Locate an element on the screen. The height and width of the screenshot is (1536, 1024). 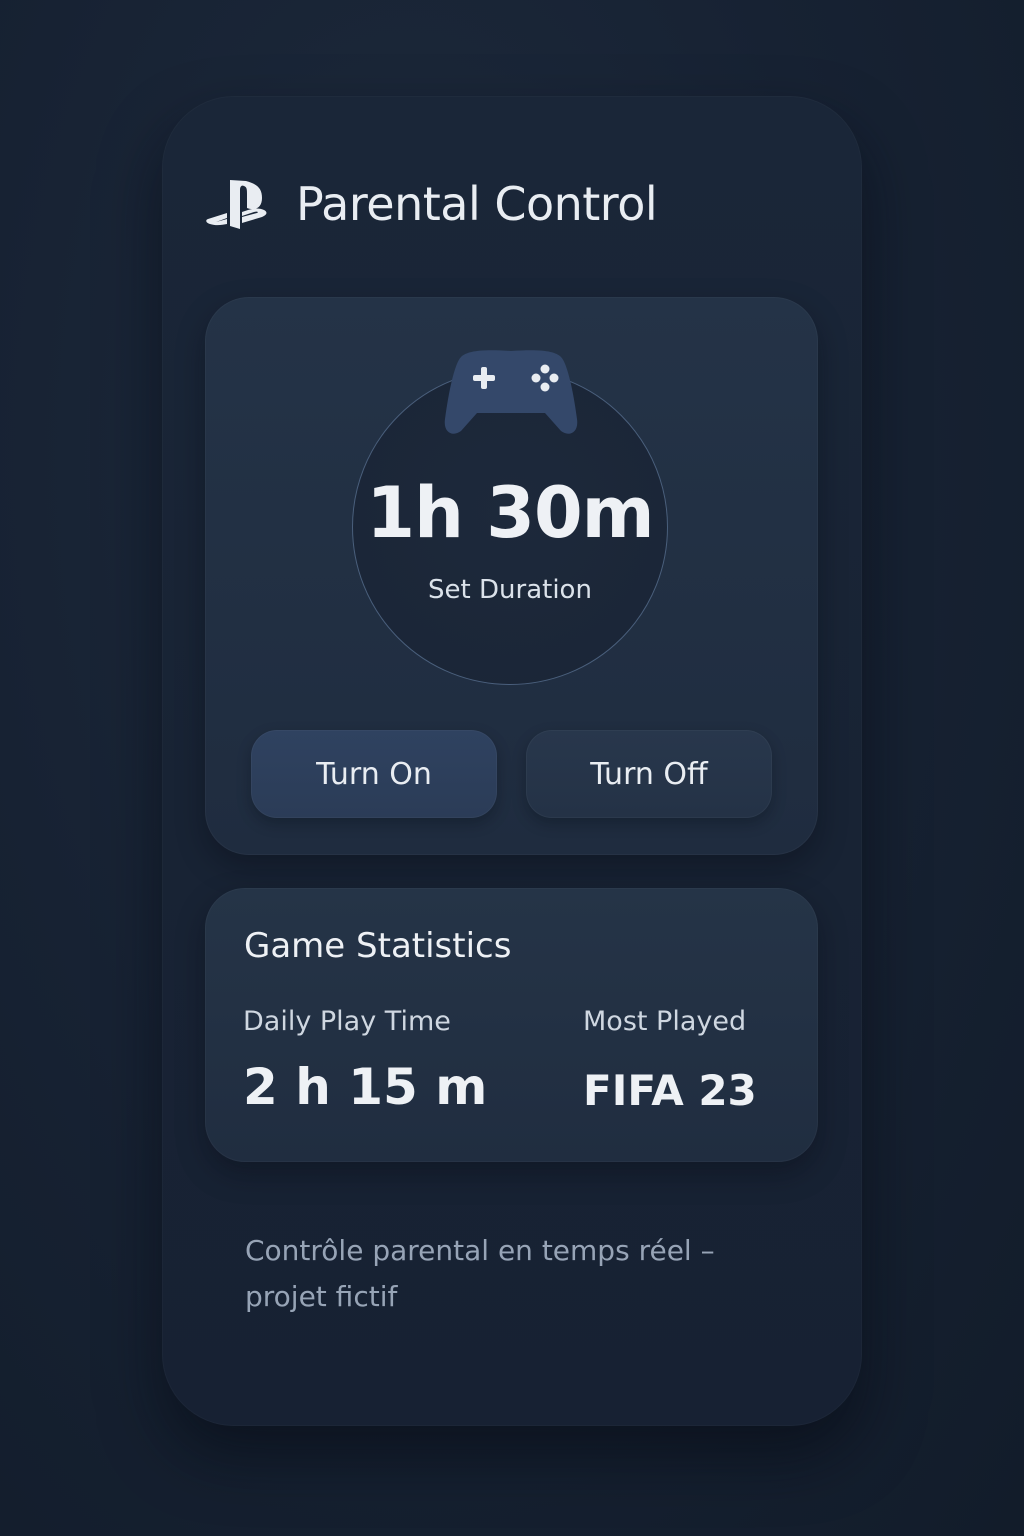
most-played-value: FIFA 23 is located at coordinates (670, 1090).